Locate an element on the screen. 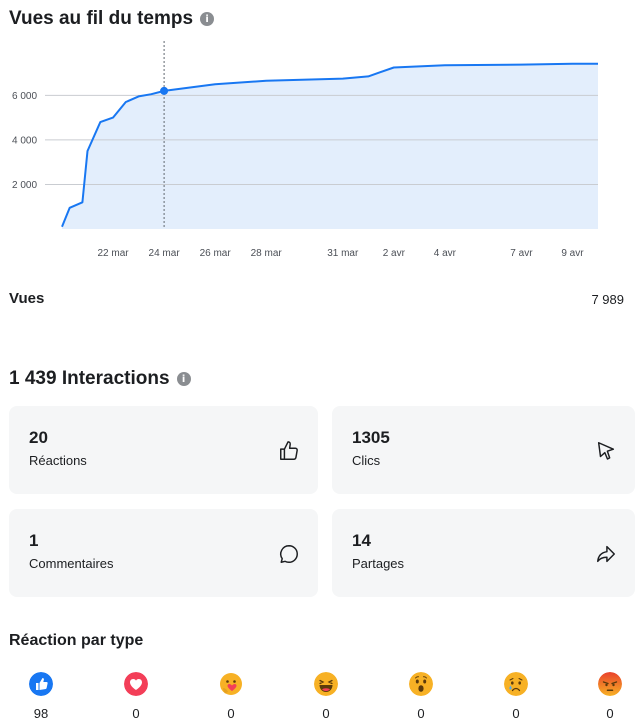 The image size is (635, 726). reactions-label: Réactions is located at coordinates (58, 460).